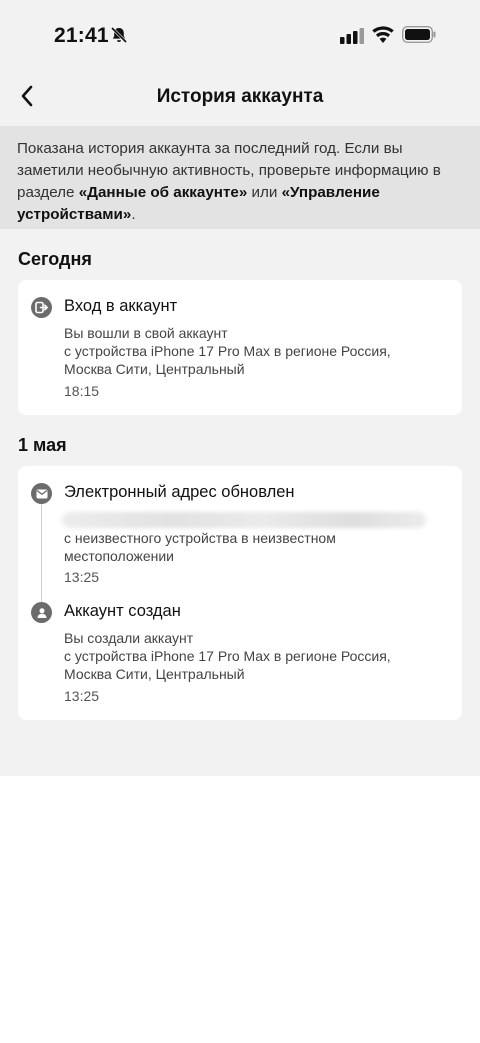 The image size is (480, 1043). Describe the element at coordinates (41, 553) in the screenshot. I see `timeline-connector` at that location.